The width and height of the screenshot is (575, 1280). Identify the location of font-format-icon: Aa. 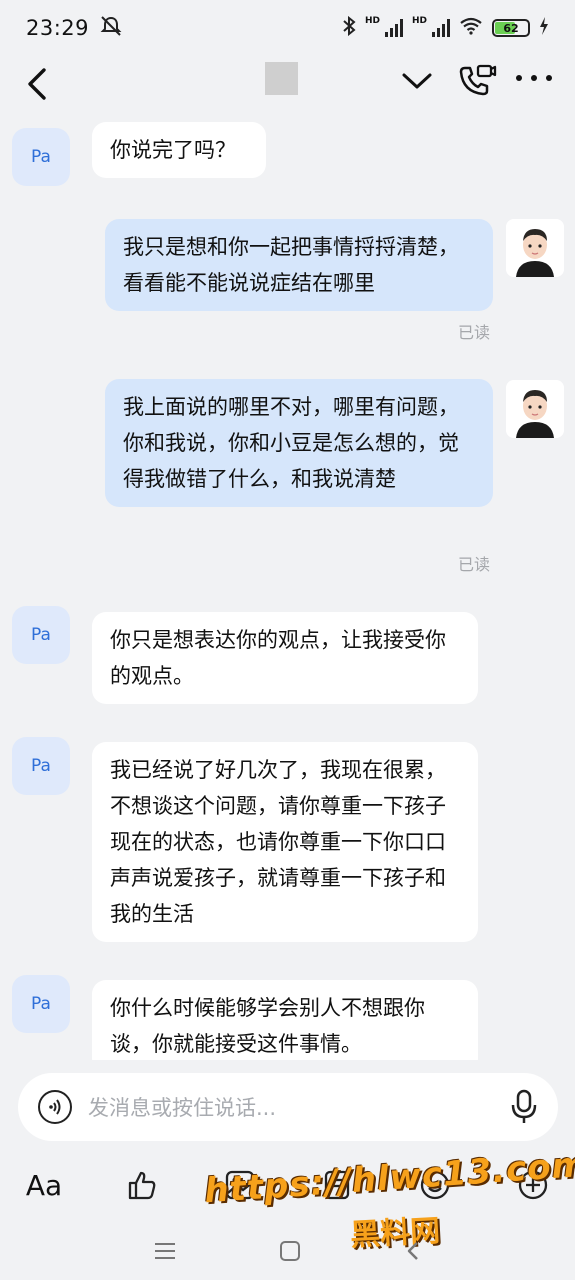
(44, 1185).